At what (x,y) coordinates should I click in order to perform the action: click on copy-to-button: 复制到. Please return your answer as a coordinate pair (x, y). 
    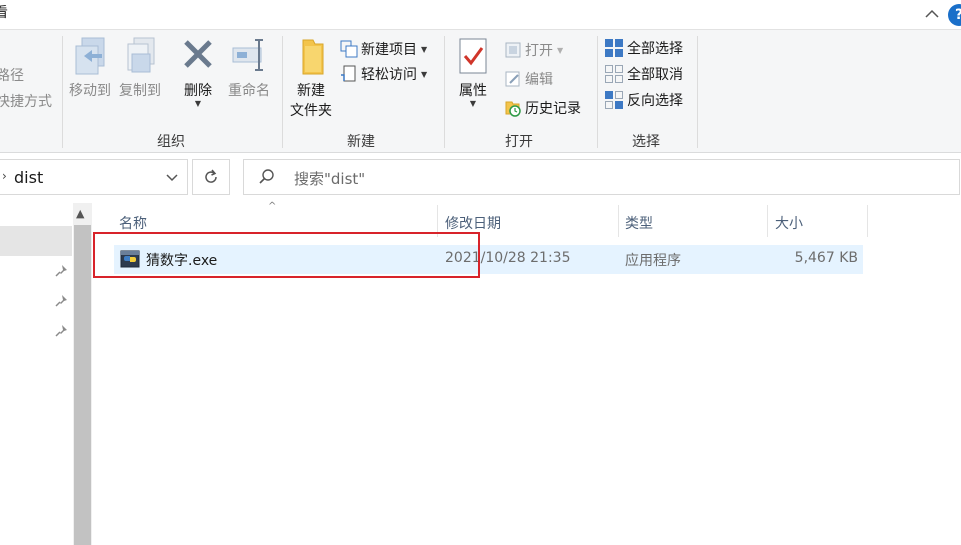
    Looking at the image, I should click on (140, 68).